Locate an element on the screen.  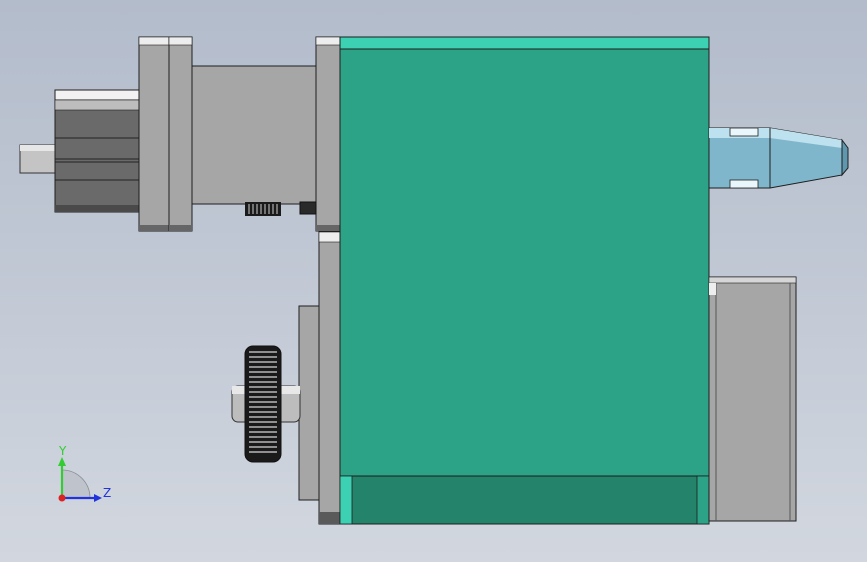
timing-pulley is located at coordinates (266, 404).